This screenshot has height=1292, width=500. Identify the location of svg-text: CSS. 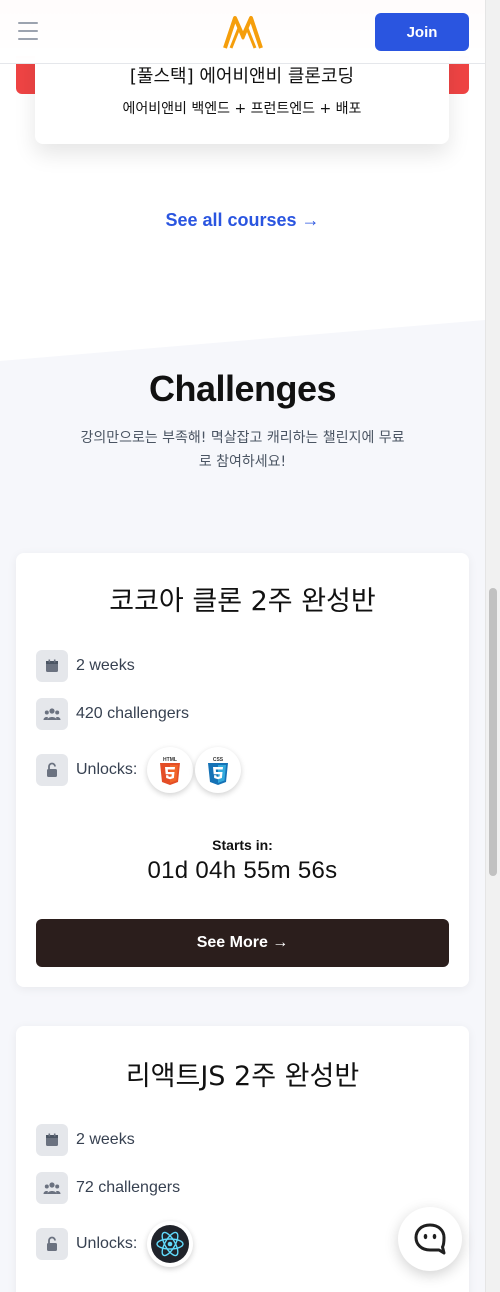
(218, 760).